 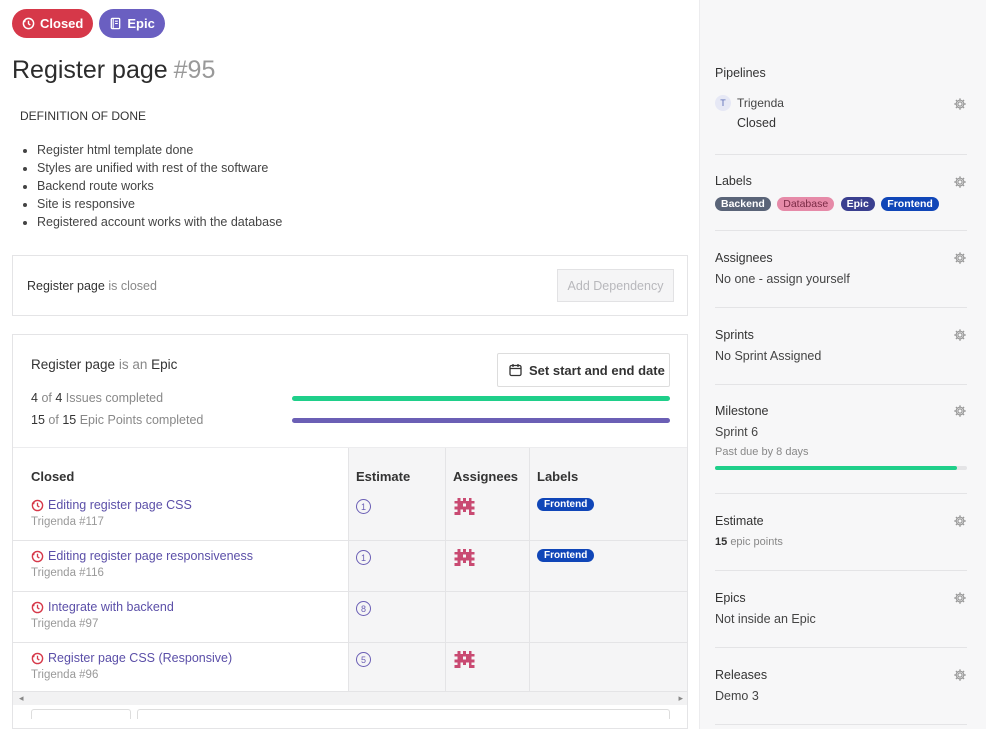 What do you see at coordinates (841, 98) in the screenshot?
I see `pipelines-section: Pipelines T Trigenda Closed` at bounding box center [841, 98].